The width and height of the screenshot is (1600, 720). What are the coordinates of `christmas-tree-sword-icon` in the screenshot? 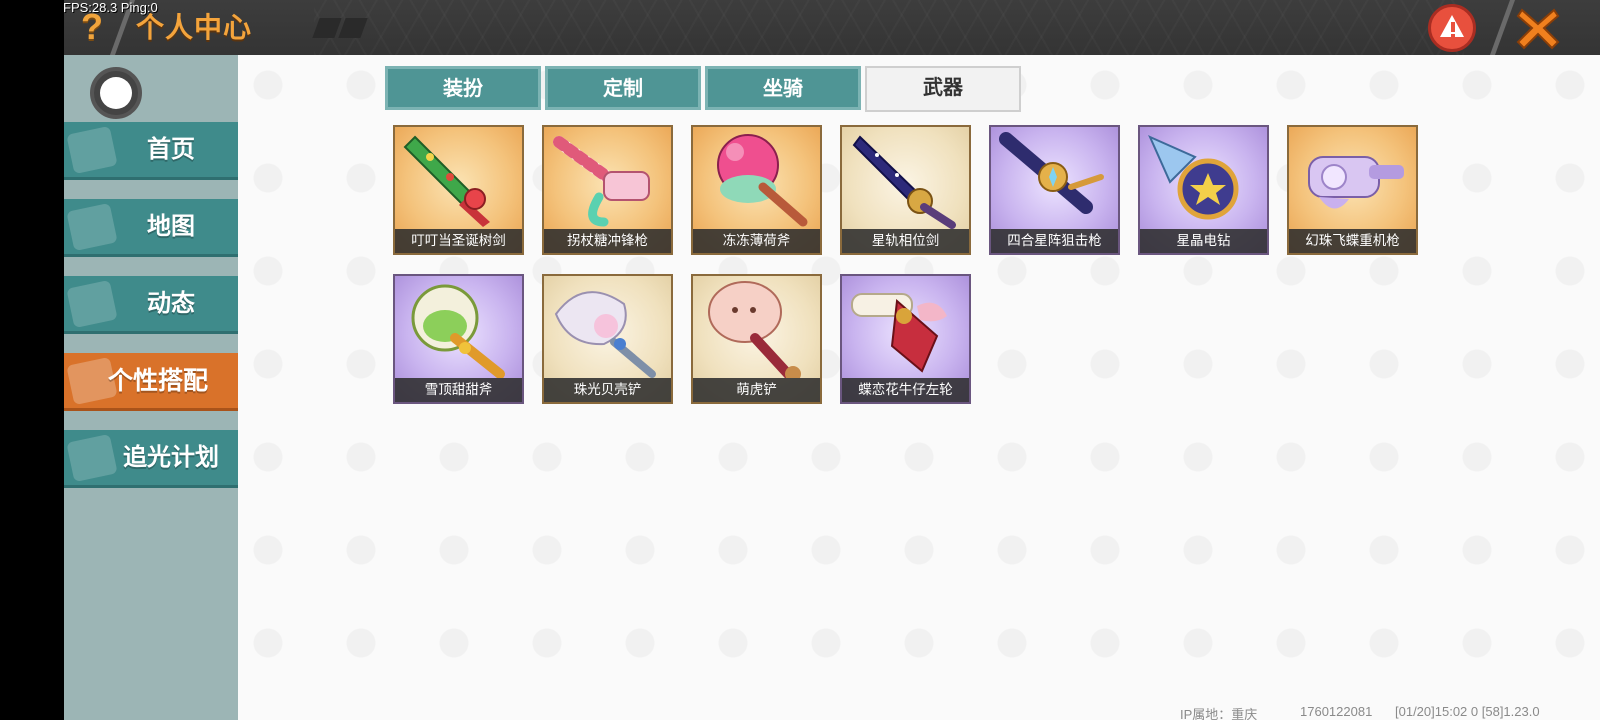 It's located at (446, 181).